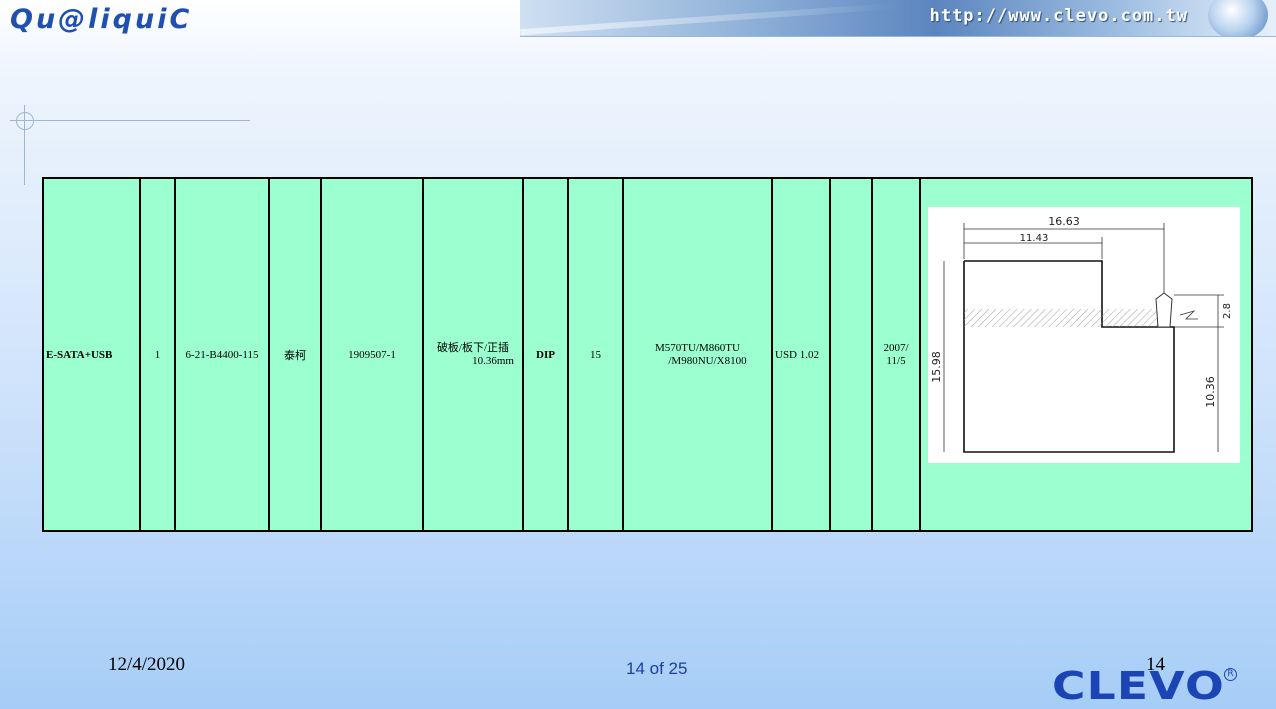 Image resolution: width=1276 pixels, height=709 pixels. I want to click on cell-quantity: 1, so click(157, 354).